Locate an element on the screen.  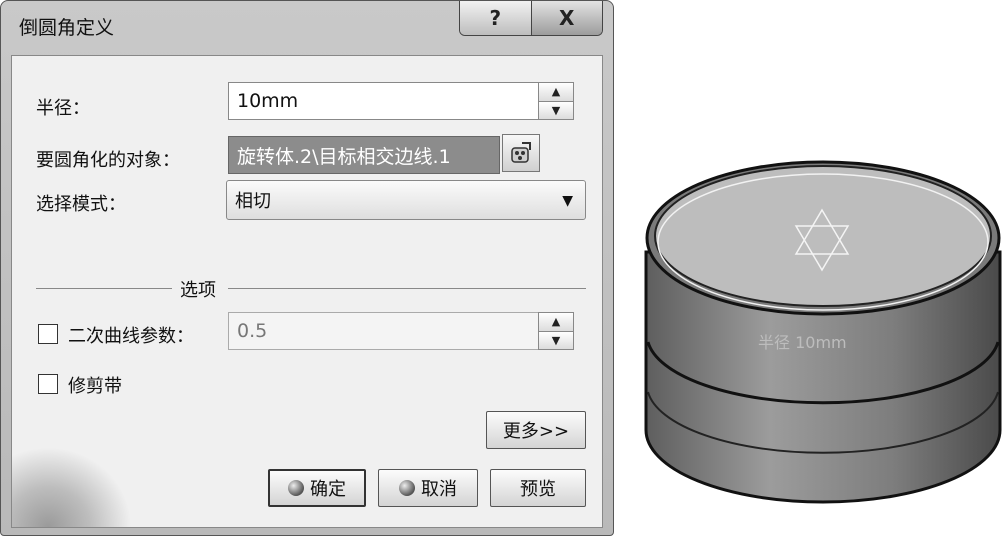
selection-mode-dropdown: 相切 ▼ is located at coordinates (406, 200).